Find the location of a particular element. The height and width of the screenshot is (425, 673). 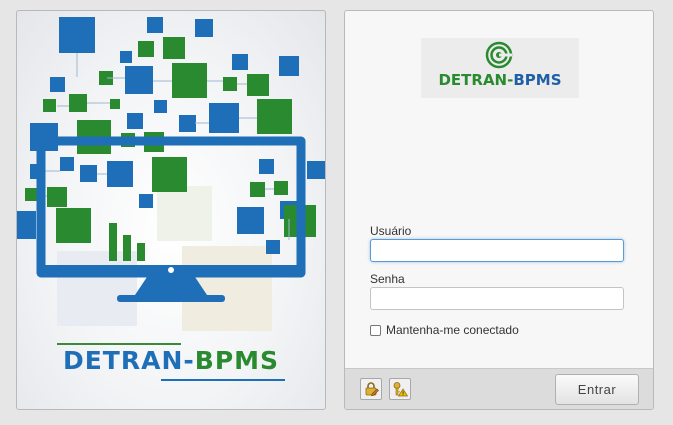

password-label: Senha is located at coordinates (387, 279).